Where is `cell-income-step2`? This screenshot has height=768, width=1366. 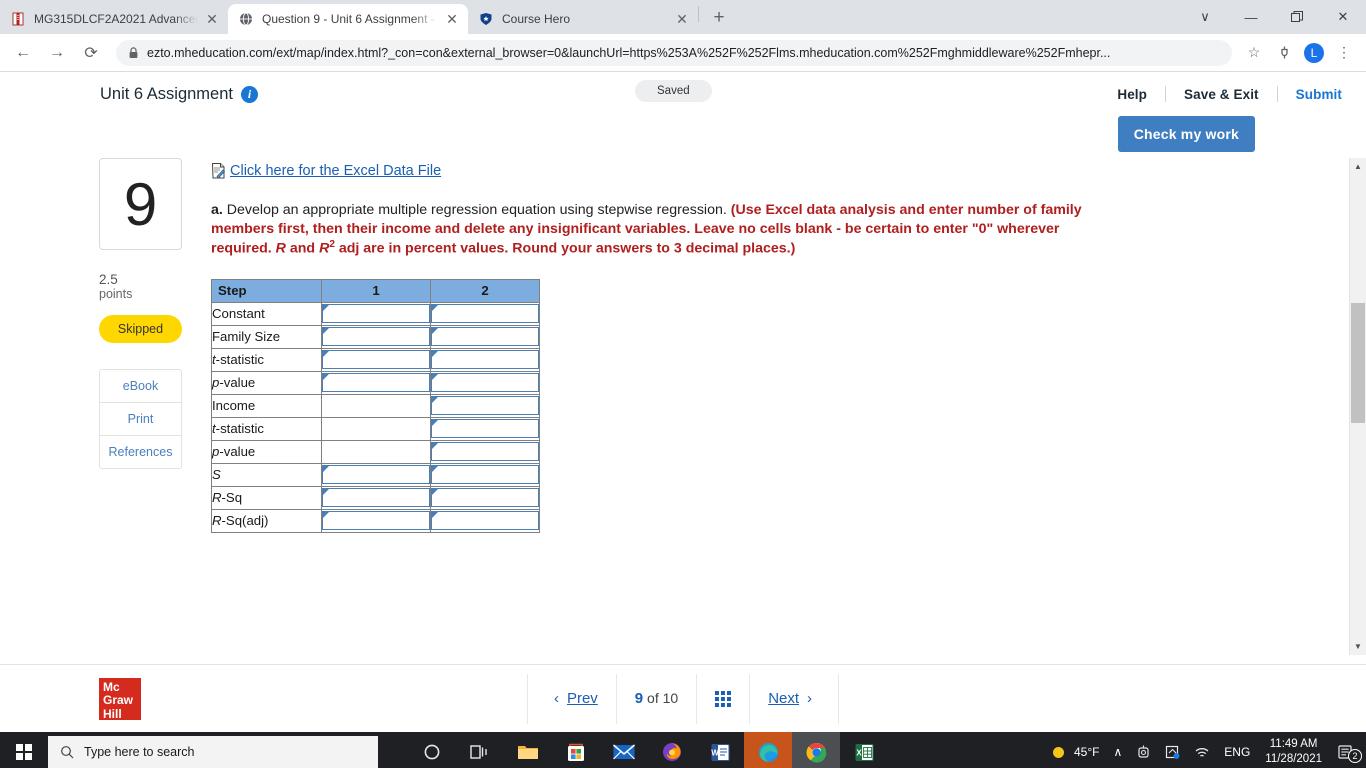
cell-income-step2 is located at coordinates (485, 405).